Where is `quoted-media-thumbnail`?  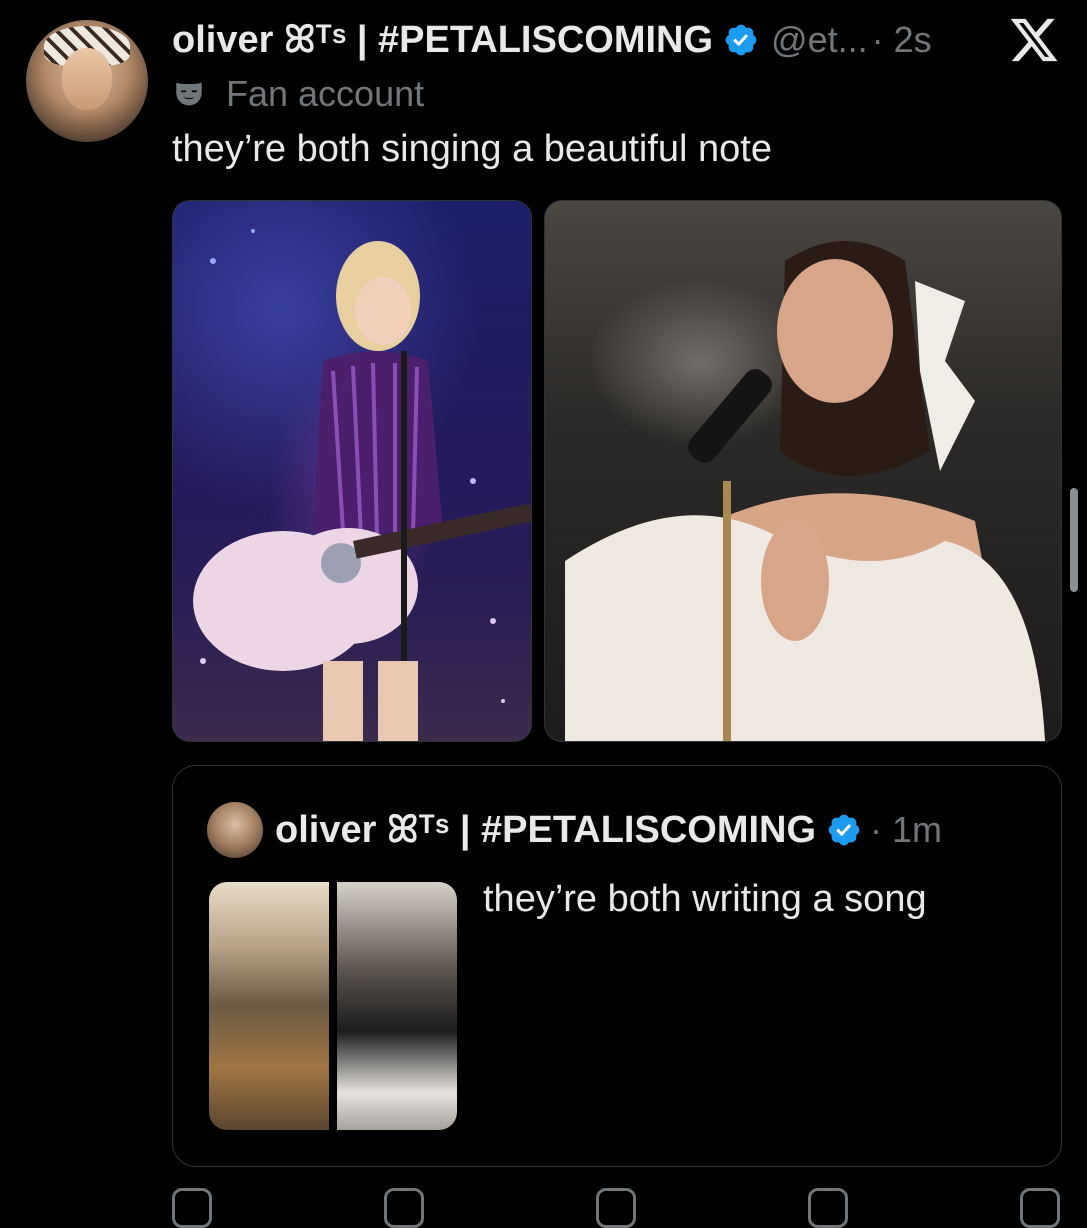 quoted-media-thumbnail is located at coordinates (333, 1006).